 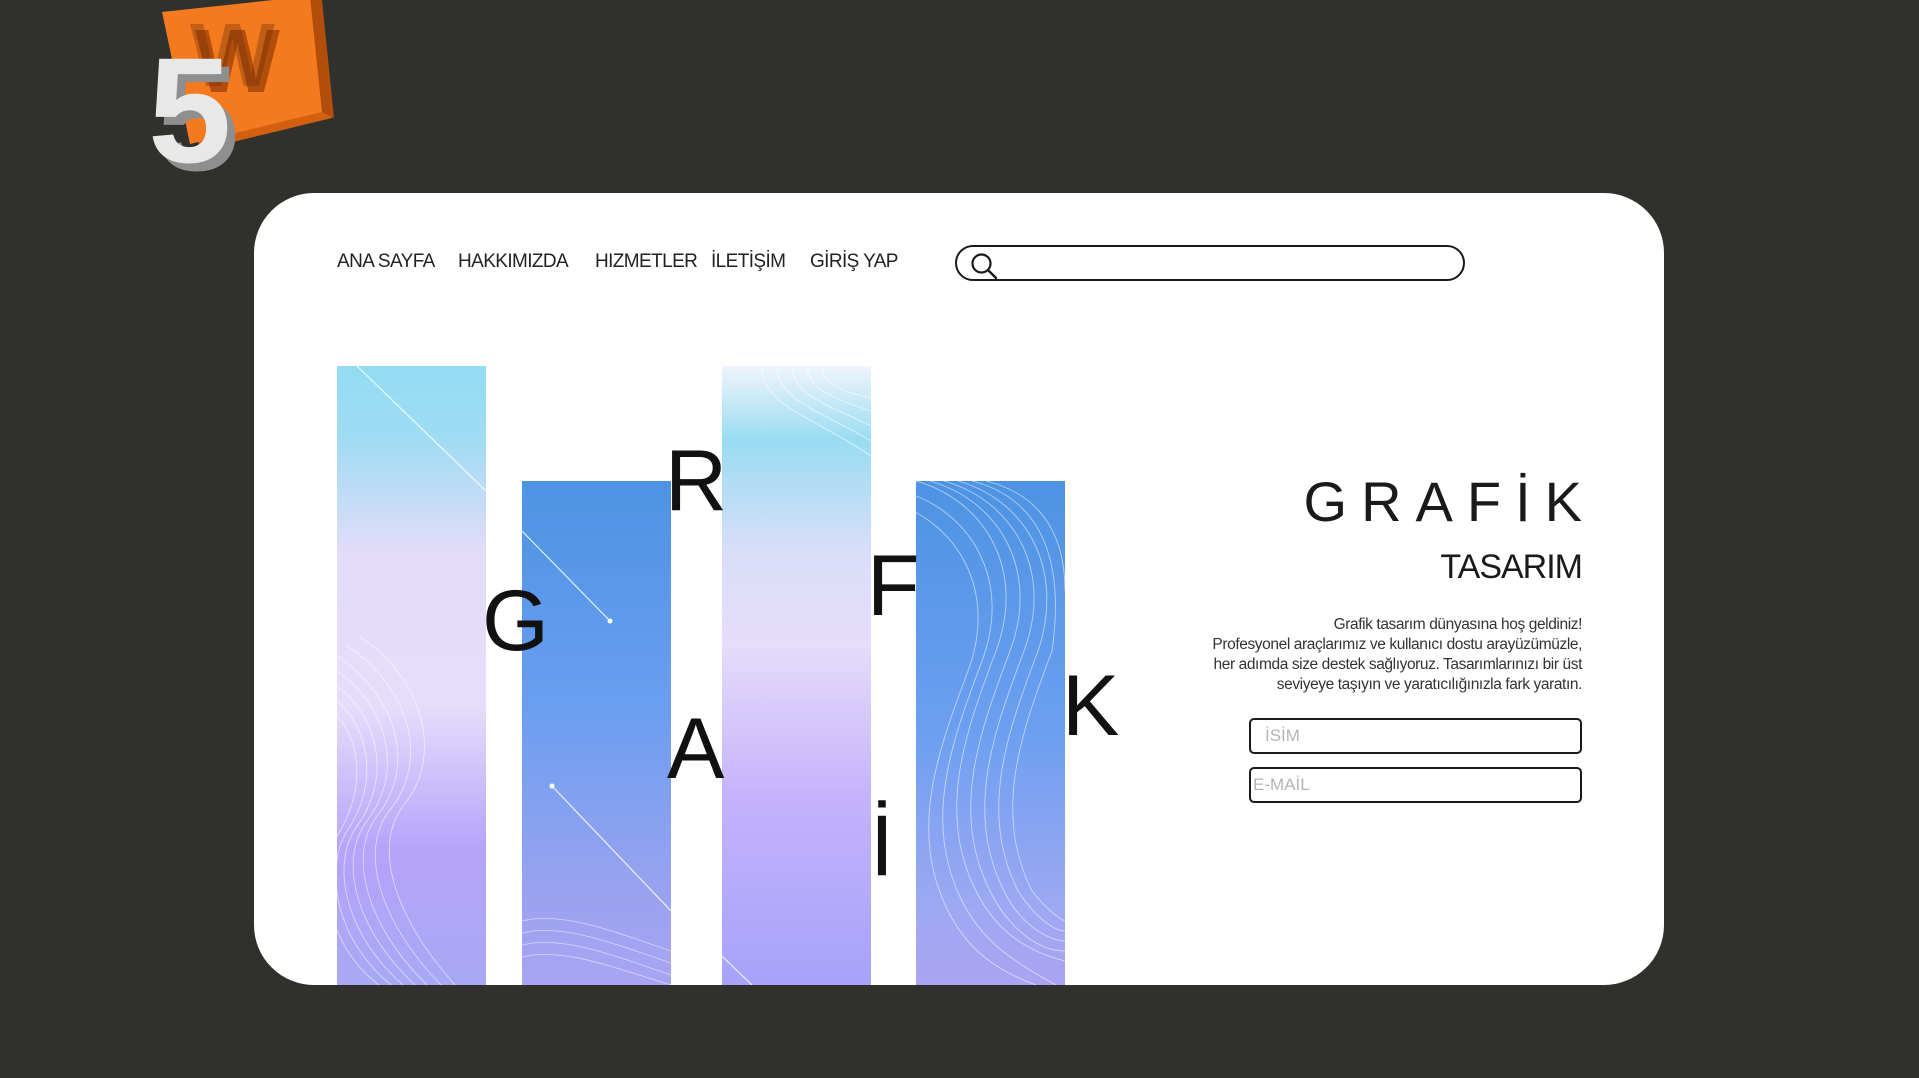 I want to click on email-field-box, so click(x=1415, y=785).